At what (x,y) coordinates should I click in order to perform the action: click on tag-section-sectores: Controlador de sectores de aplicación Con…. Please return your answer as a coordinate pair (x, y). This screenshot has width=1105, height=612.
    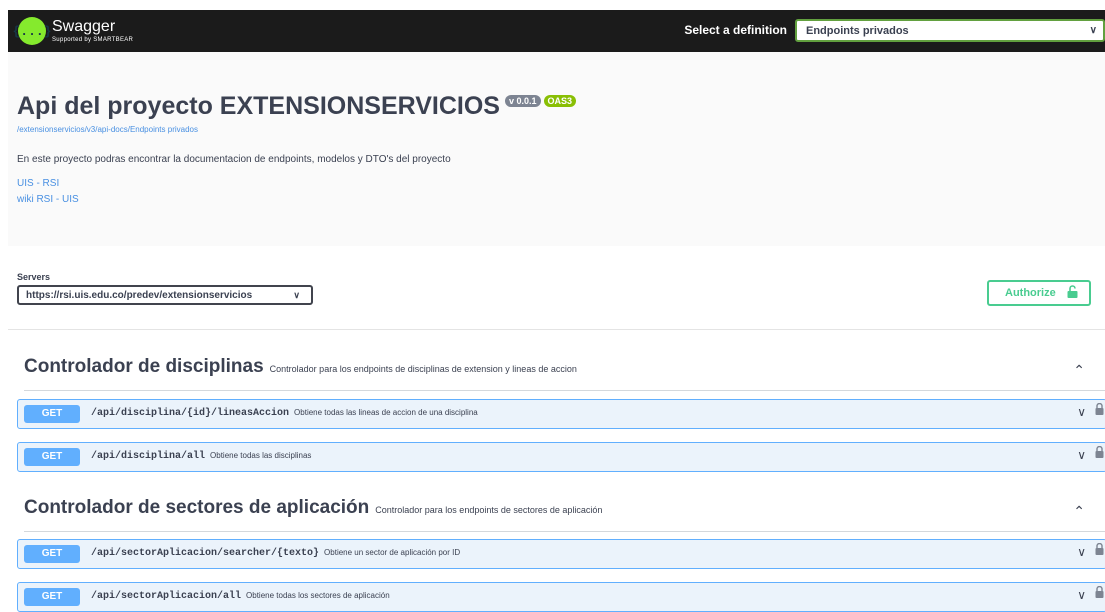
    Looking at the image, I should click on (564, 514).